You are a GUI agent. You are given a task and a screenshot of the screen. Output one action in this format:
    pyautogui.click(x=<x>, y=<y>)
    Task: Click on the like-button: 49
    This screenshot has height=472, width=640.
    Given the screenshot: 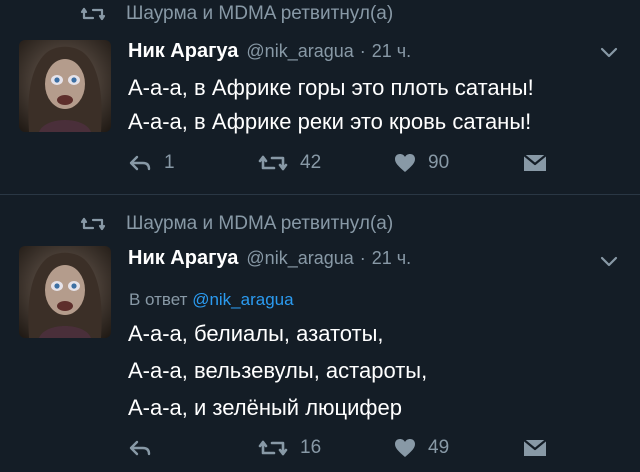 What is the action you would take?
    pyautogui.click(x=421, y=448)
    